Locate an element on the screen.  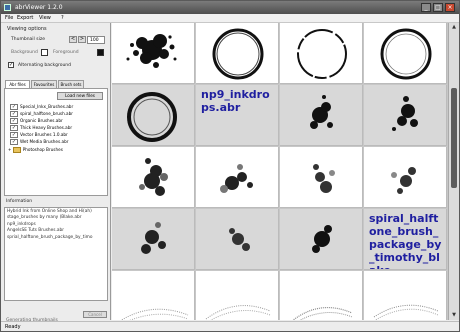
menu-file: File is located at coordinates (9, 18).